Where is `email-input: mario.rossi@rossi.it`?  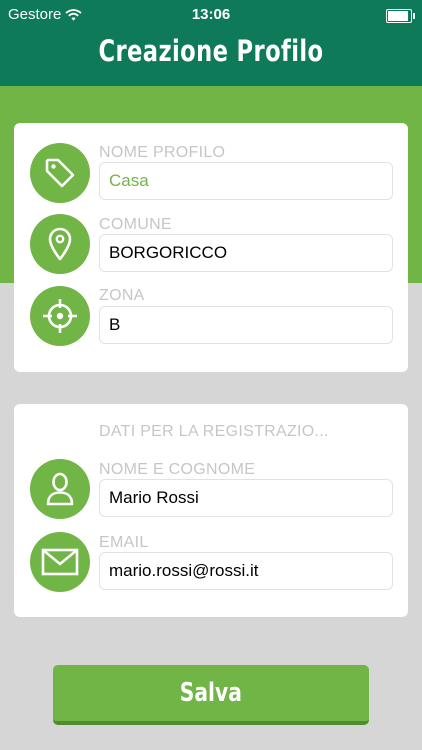 email-input: mario.rossi@rossi.it is located at coordinates (246, 571).